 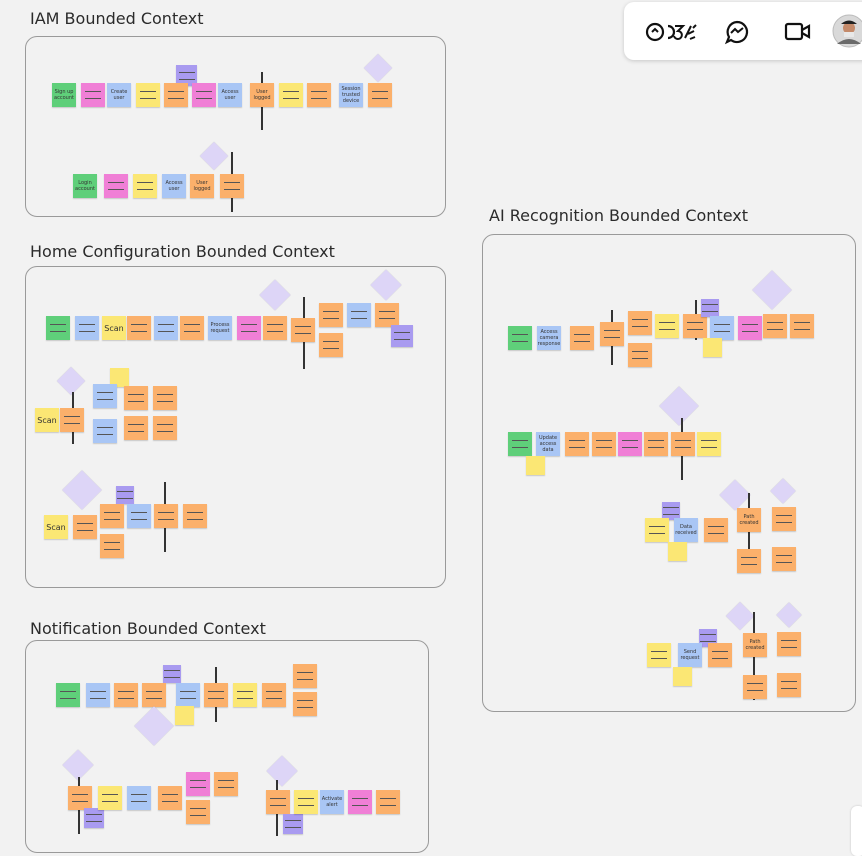 I want to click on canvas-scroll-handle, so click(x=856, y=831).